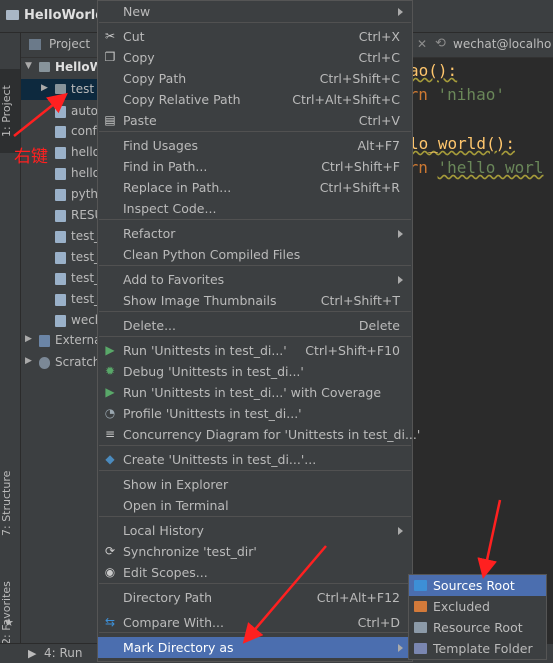 The width and height of the screenshot is (553, 663). What do you see at coordinates (40, 114) in the screenshot?
I see `arrow-to-folder` at bounding box center [40, 114].